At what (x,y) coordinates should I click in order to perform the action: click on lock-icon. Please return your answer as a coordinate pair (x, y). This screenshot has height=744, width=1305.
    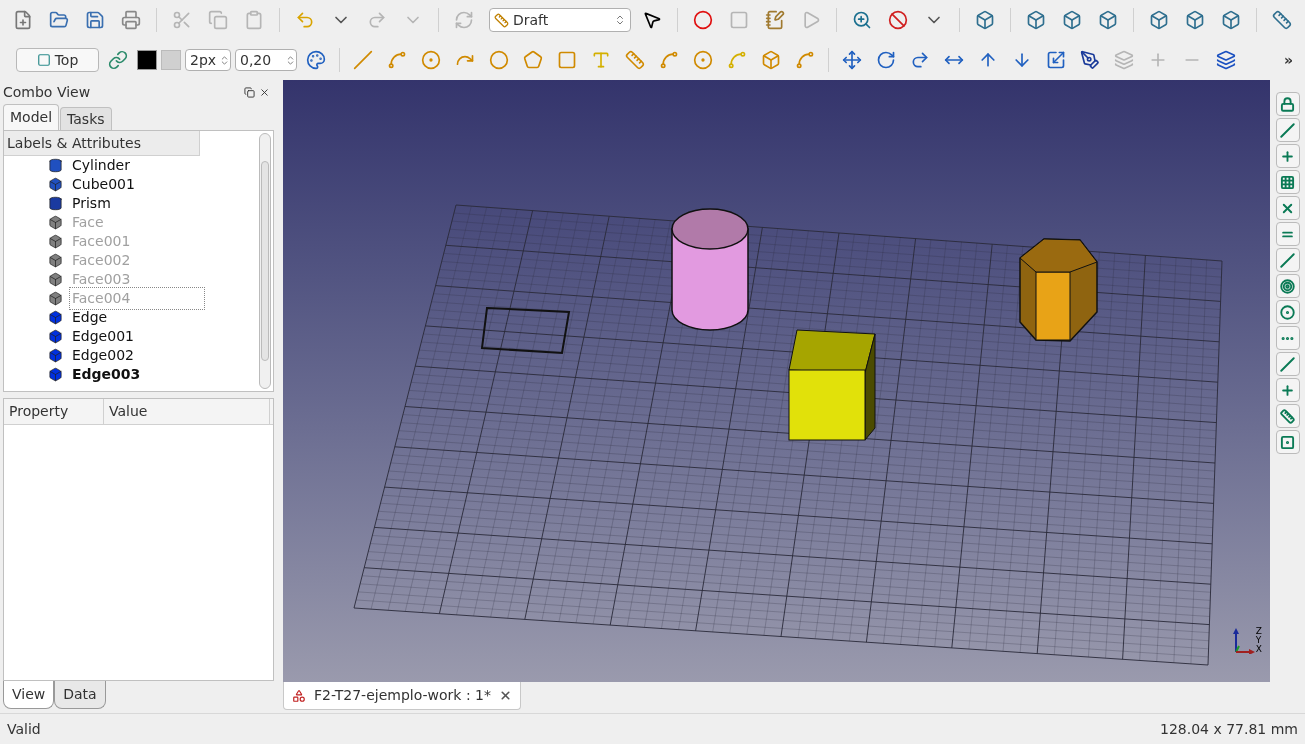
    Looking at the image, I should click on (1287, 104).